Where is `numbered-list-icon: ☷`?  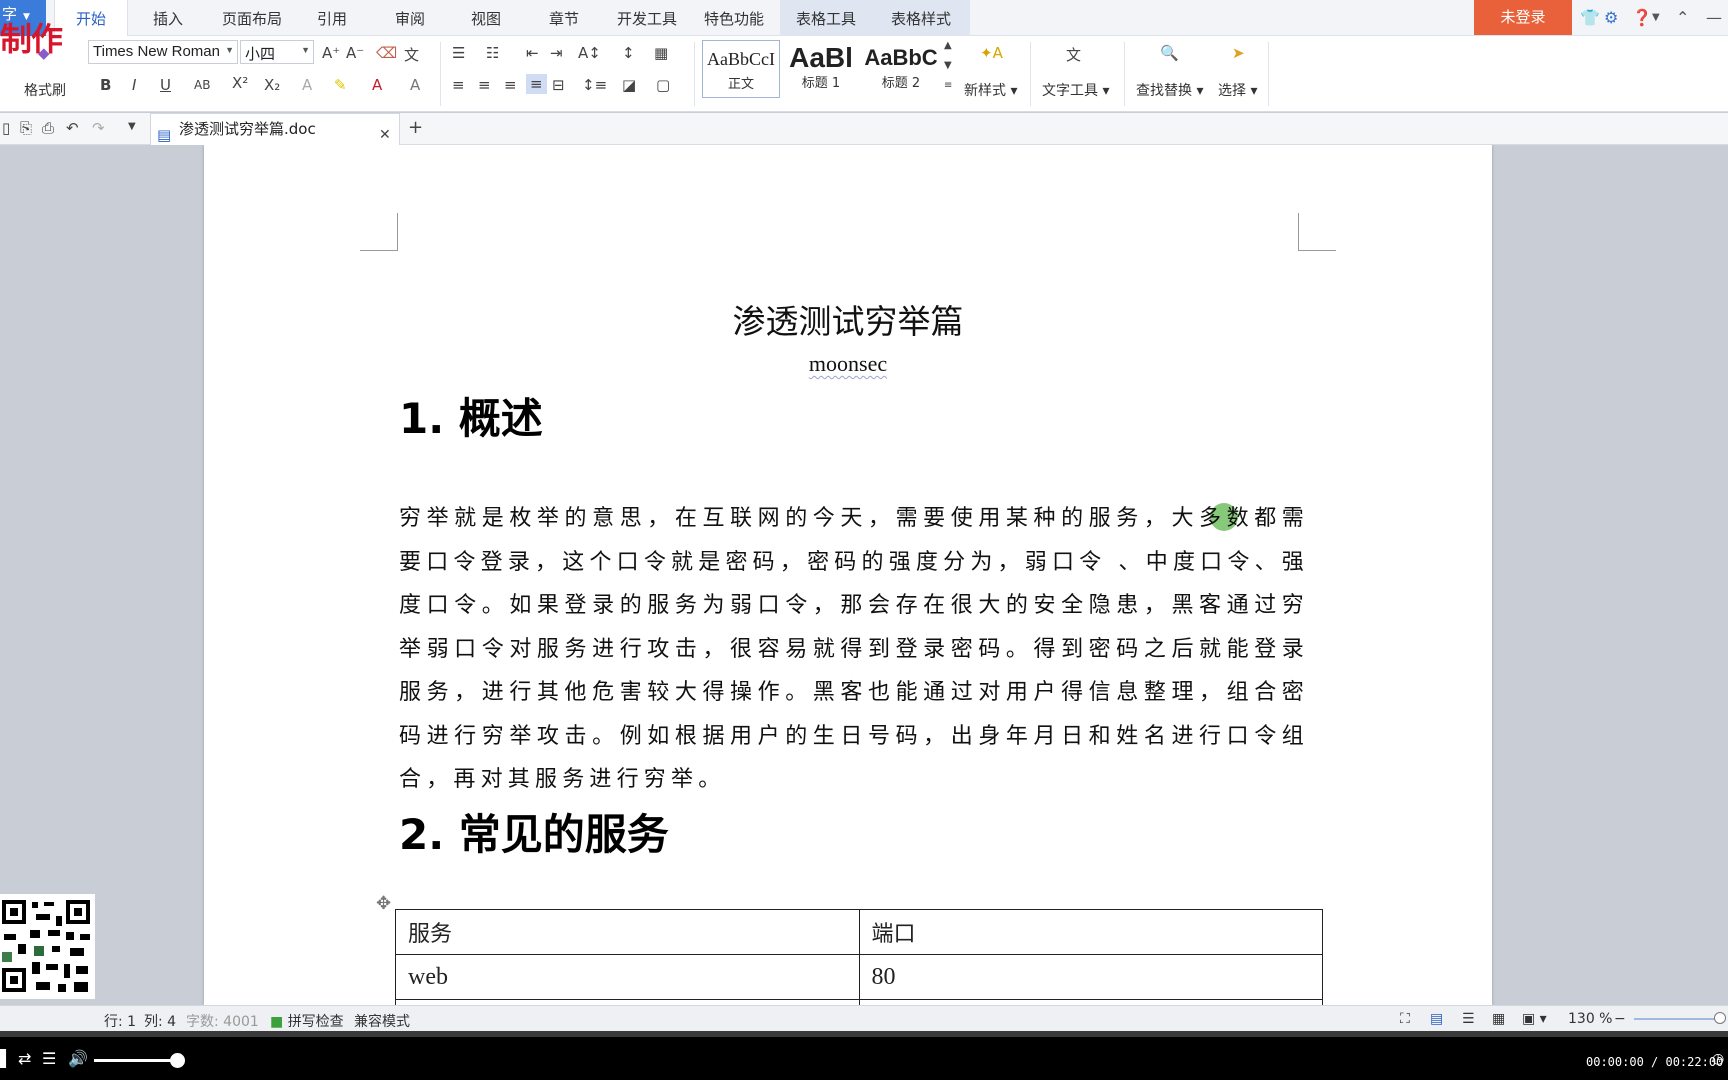
numbered-list-icon: ☷ is located at coordinates (492, 53).